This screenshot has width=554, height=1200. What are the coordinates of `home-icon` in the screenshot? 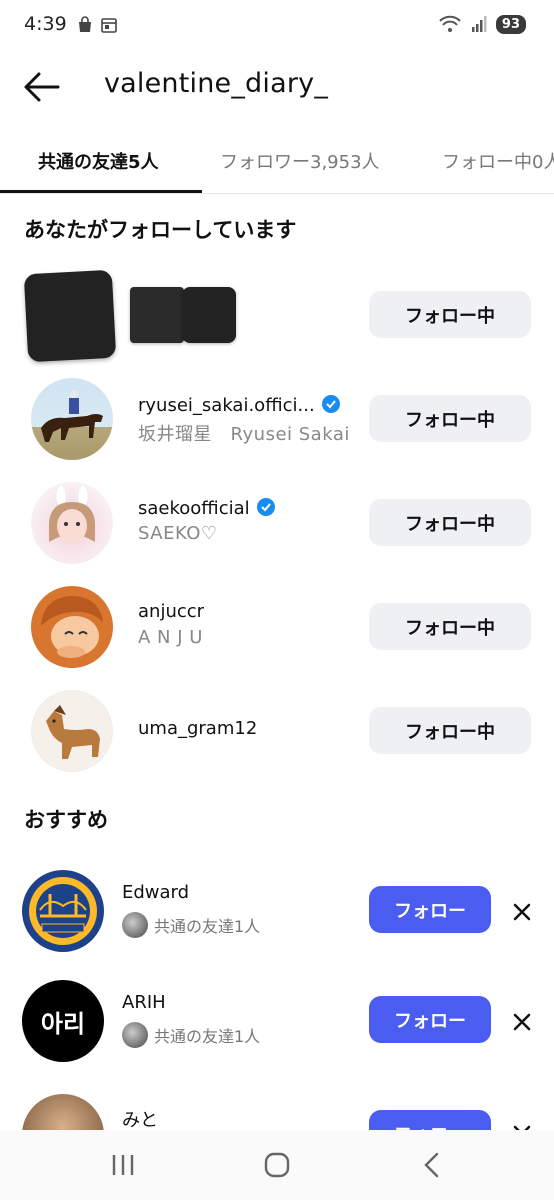 It's located at (277, 1165).